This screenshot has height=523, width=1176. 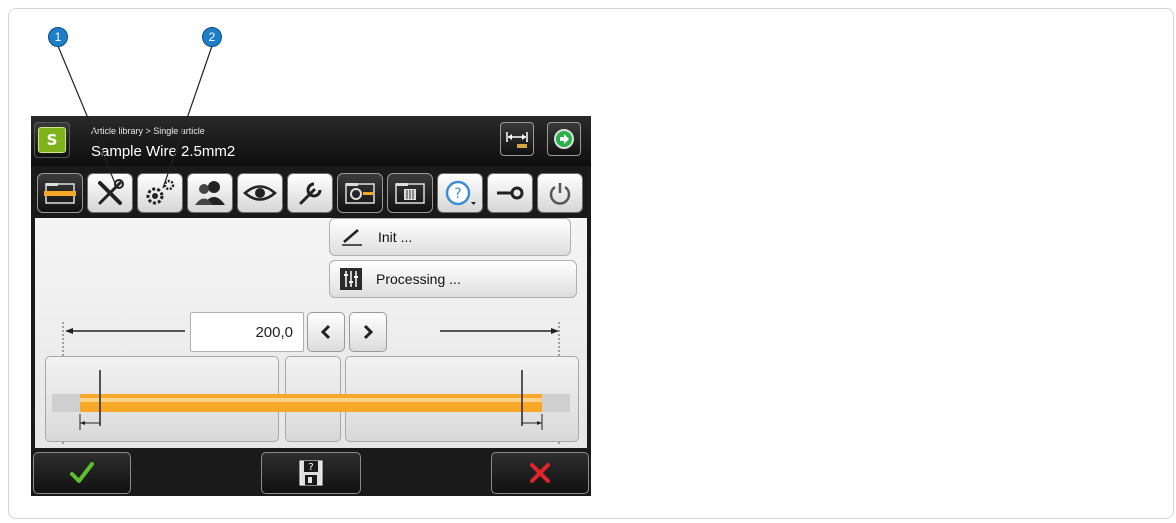 I want to click on logo-letter: S, so click(x=52, y=140).